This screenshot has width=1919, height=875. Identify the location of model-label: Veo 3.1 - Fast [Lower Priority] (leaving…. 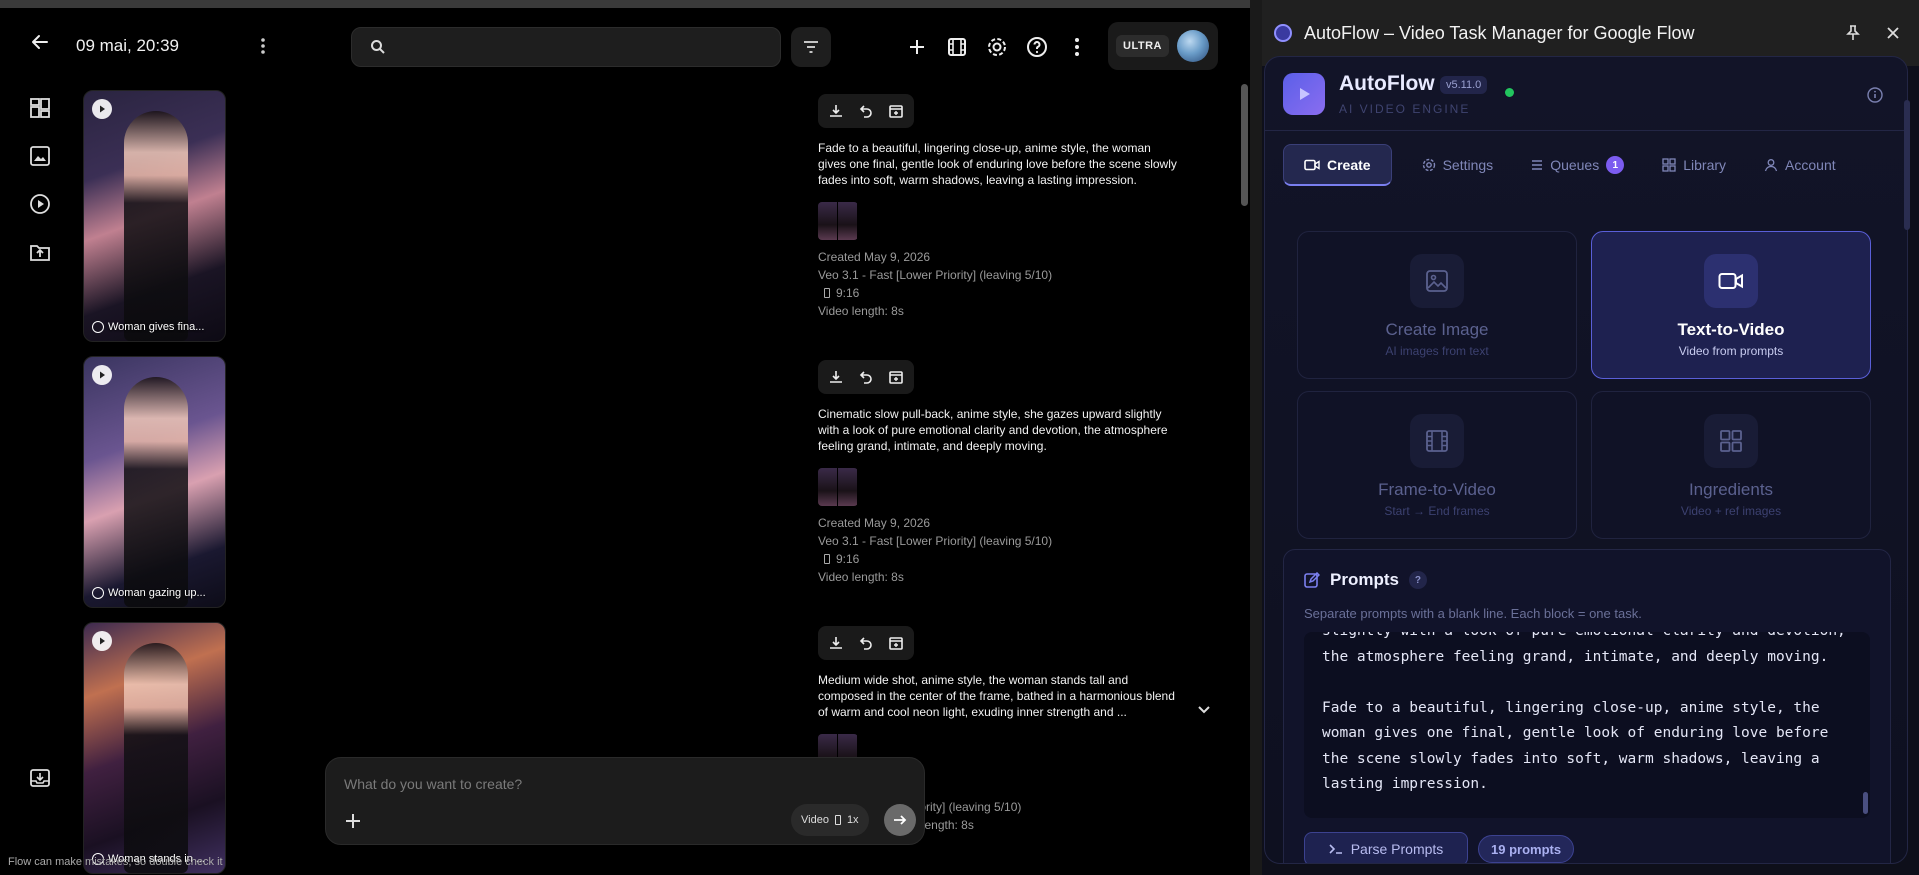
(935, 275).